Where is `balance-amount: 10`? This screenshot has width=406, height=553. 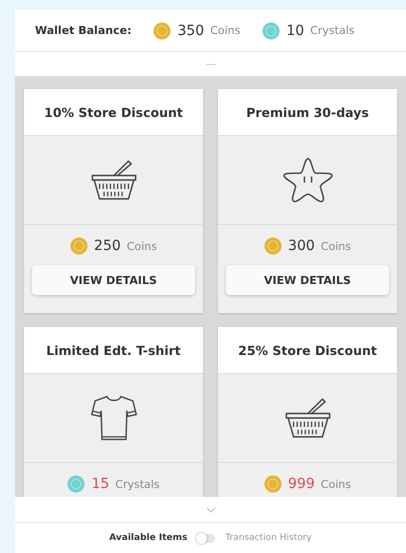
balance-amount: 10 is located at coordinates (295, 30).